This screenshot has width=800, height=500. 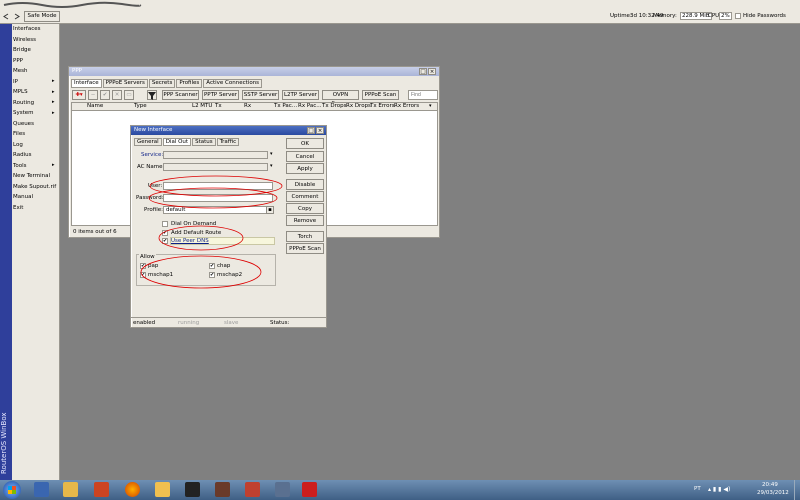 What do you see at coordinates (696, 16) in the screenshot?
I see `memory-value: 228.9 MiB` at bounding box center [696, 16].